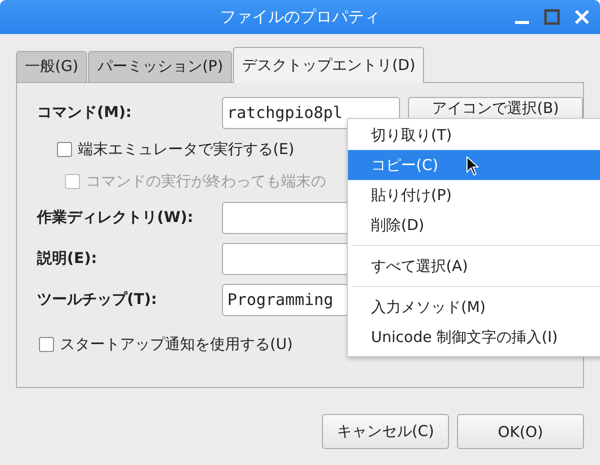  What do you see at coordinates (582, 17) in the screenshot?
I see `close-icon` at bounding box center [582, 17].